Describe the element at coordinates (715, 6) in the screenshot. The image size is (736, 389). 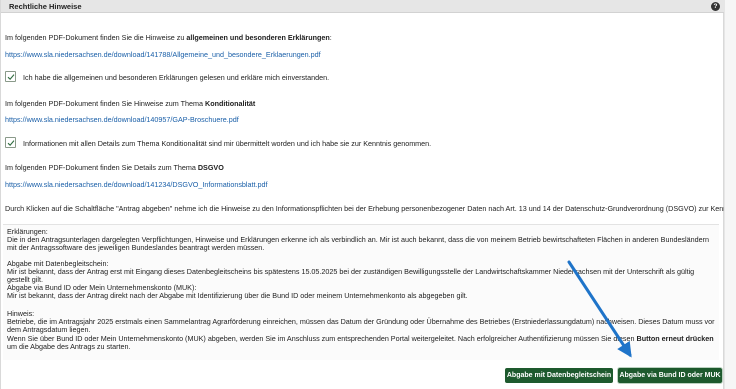
I see `help-icon: ?` at that location.